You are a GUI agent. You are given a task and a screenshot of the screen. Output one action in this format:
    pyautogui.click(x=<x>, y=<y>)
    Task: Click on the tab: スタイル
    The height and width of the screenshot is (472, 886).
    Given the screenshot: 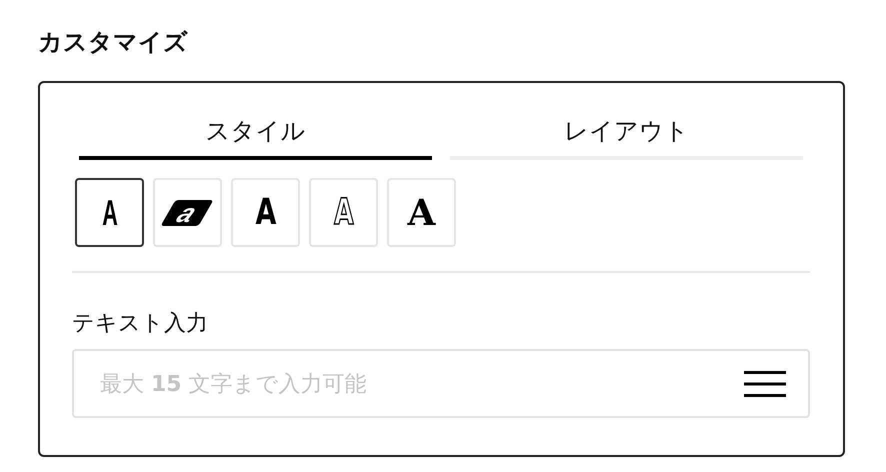 What is the action you would take?
    pyautogui.click(x=255, y=132)
    